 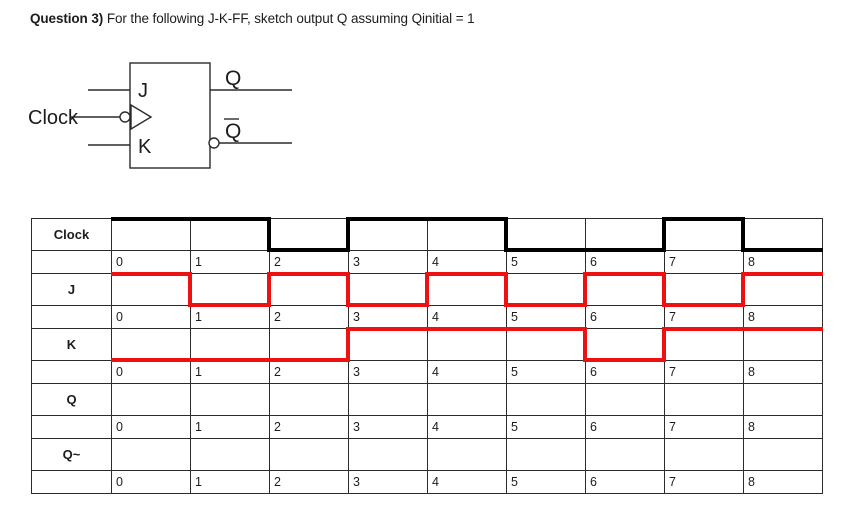 What do you see at coordinates (704, 317) in the screenshot?
I see `num-j-7: 7` at bounding box center [704, 317].